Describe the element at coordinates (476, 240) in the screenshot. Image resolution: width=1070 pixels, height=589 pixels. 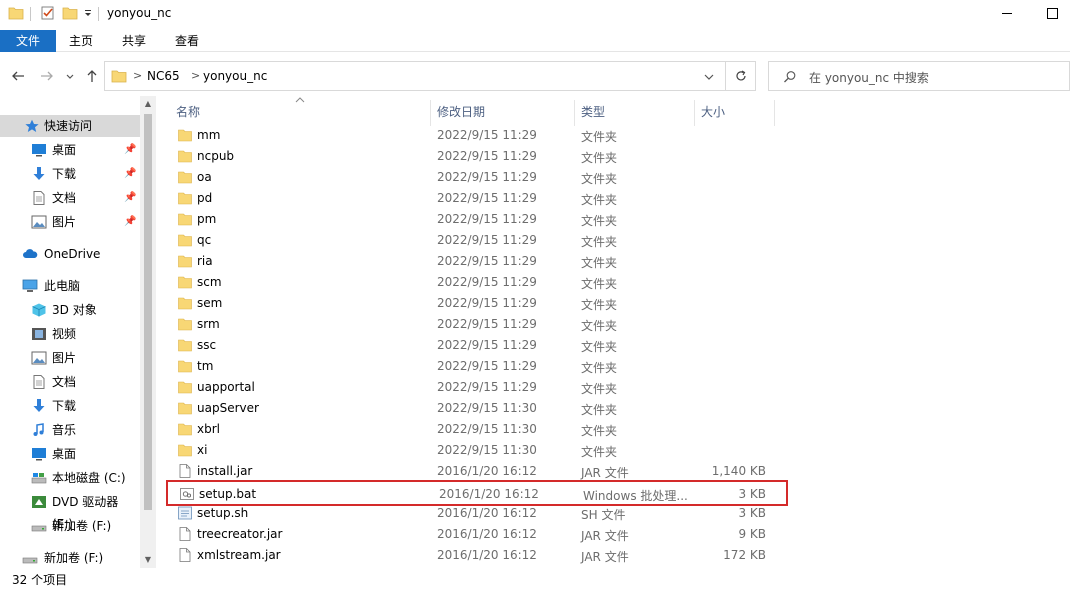
I see `file-row: qc 2022/9/15 11:29 文件夹` at that location.